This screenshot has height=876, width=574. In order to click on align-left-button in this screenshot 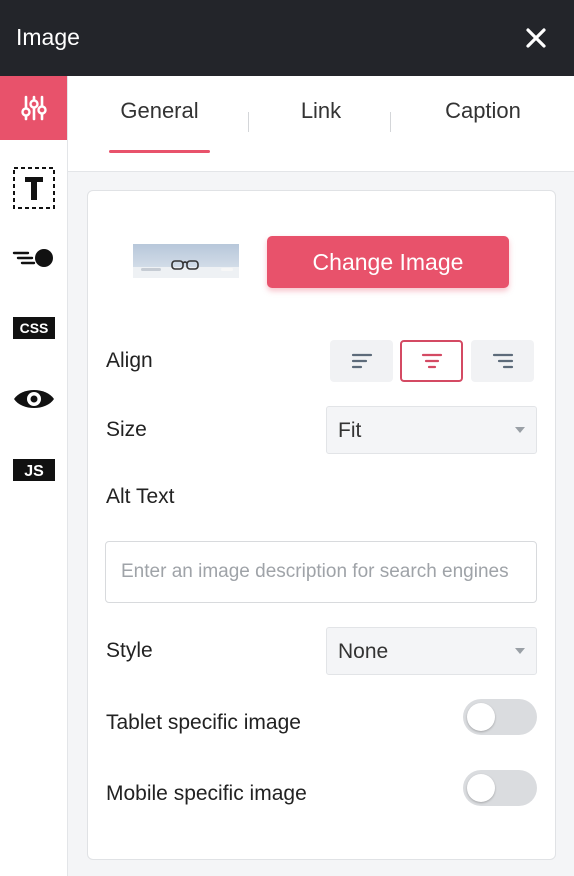, I will do `click(361, 361)`.